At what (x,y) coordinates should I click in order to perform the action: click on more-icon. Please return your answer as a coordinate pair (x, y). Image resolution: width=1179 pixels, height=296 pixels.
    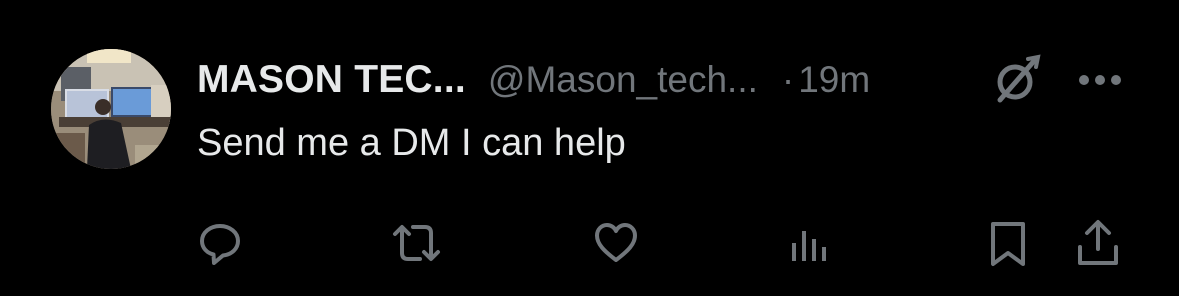
    Looking at the image, I should click on (1100, 80).